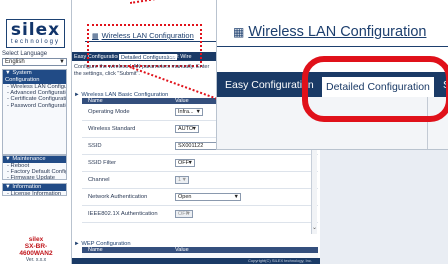 This screenshot has width=448, height=264. Describe the element at coordinates (34, 178) in the screenshot. I see `nav-item-firmware-update: - Firmware Update` at that location.